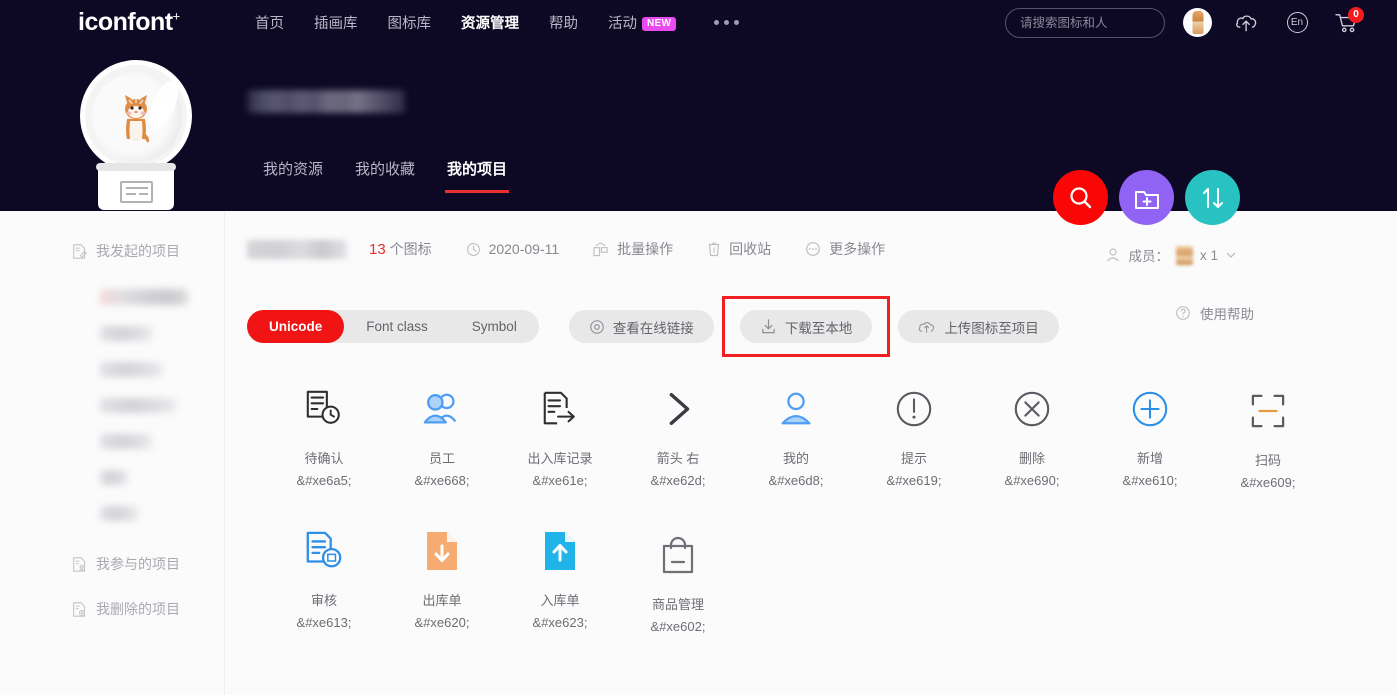 Image resolution: width=1397 pixels, height=695 pixels. What do you see at coordinates (642, 22) in the screenshot?
I see `nav-item-activity: 活动 NEW` at bounding box center [642, 22].